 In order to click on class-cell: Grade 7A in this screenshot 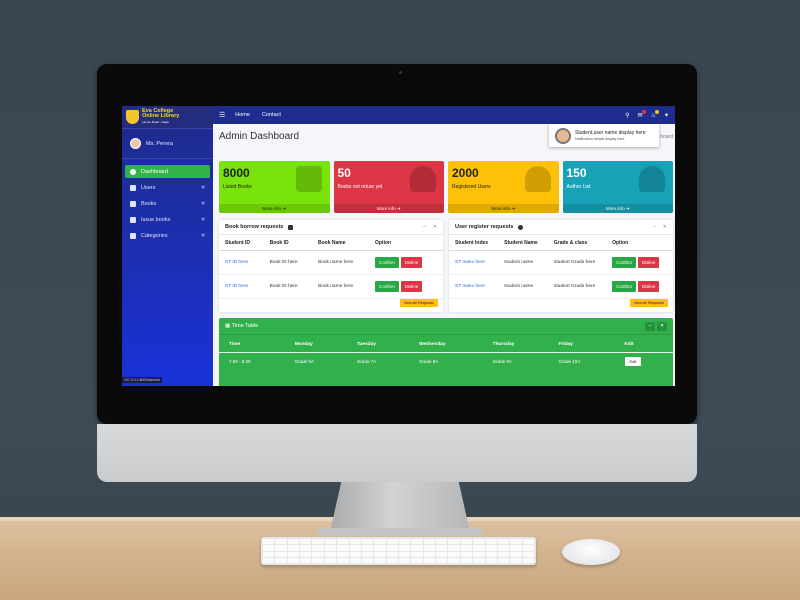, I will do `click(366, 361)`.